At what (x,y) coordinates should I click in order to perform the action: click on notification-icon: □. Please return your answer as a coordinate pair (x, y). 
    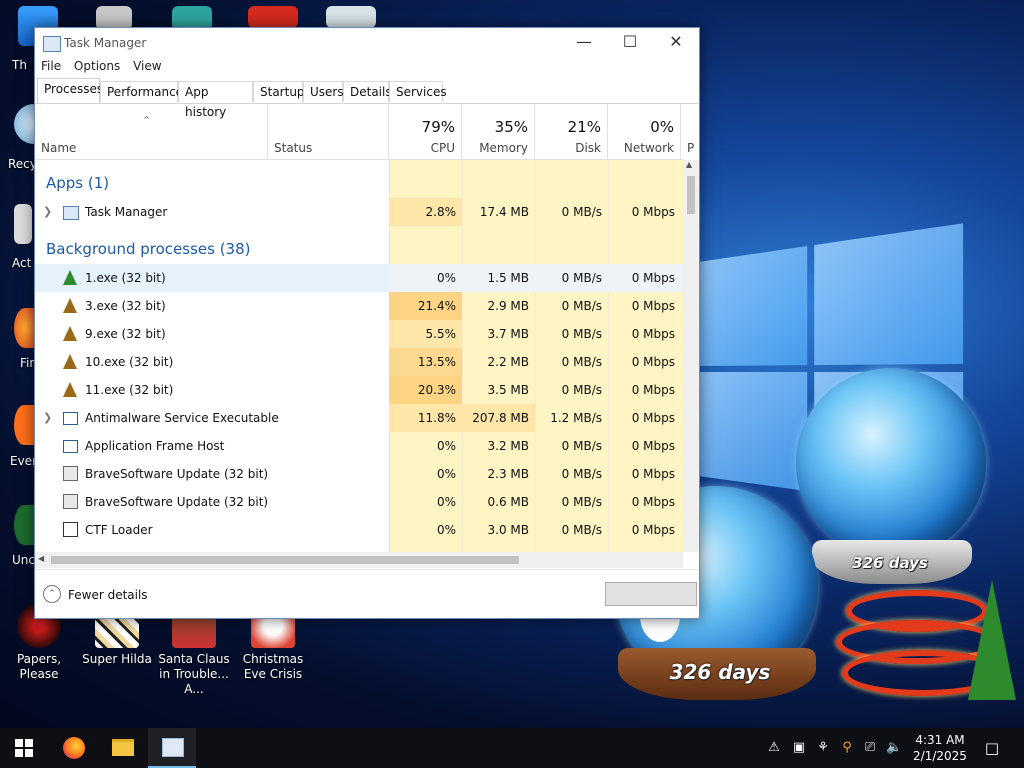
    Looking at the image, I should click on (992, 748).